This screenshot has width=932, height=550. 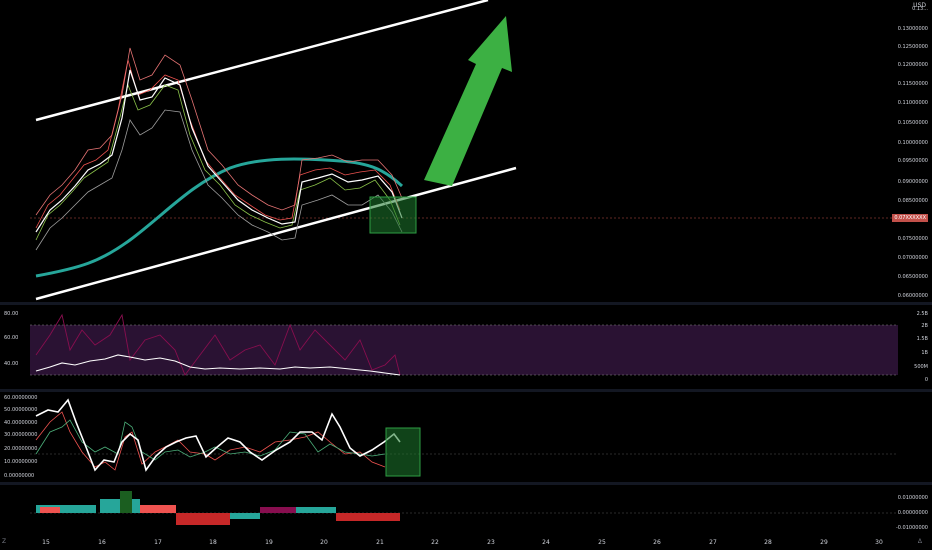 I want to click on date-tick: 20, so click(x=324, y=542).